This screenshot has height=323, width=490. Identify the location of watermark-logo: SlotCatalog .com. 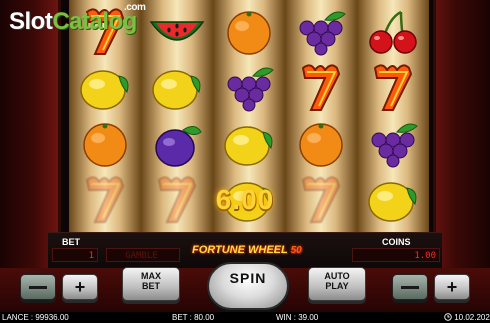
(77, 19).